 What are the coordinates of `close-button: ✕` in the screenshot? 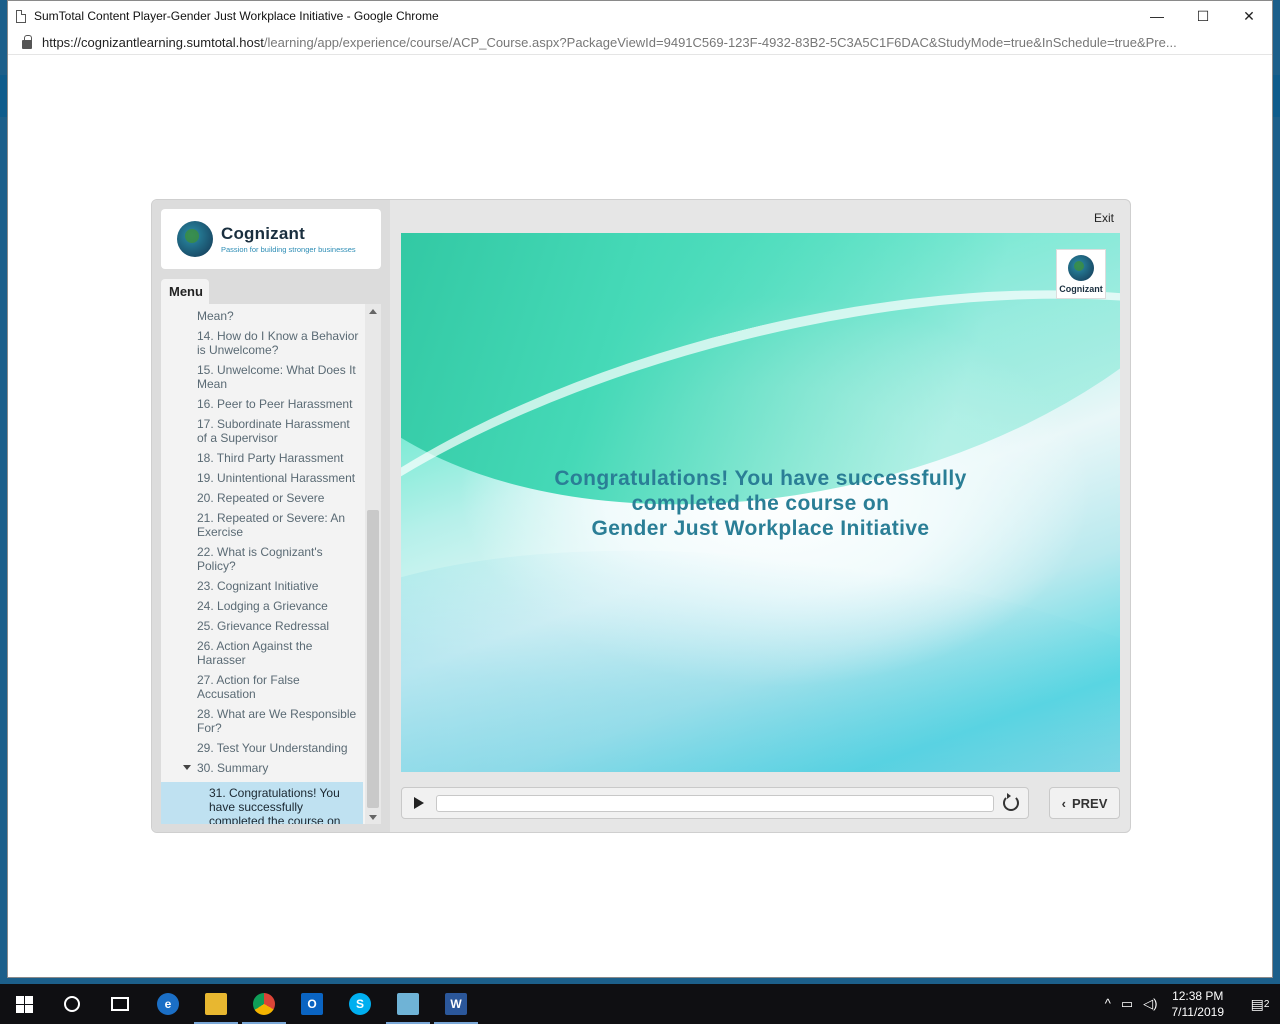 It's located at (1249, 16).